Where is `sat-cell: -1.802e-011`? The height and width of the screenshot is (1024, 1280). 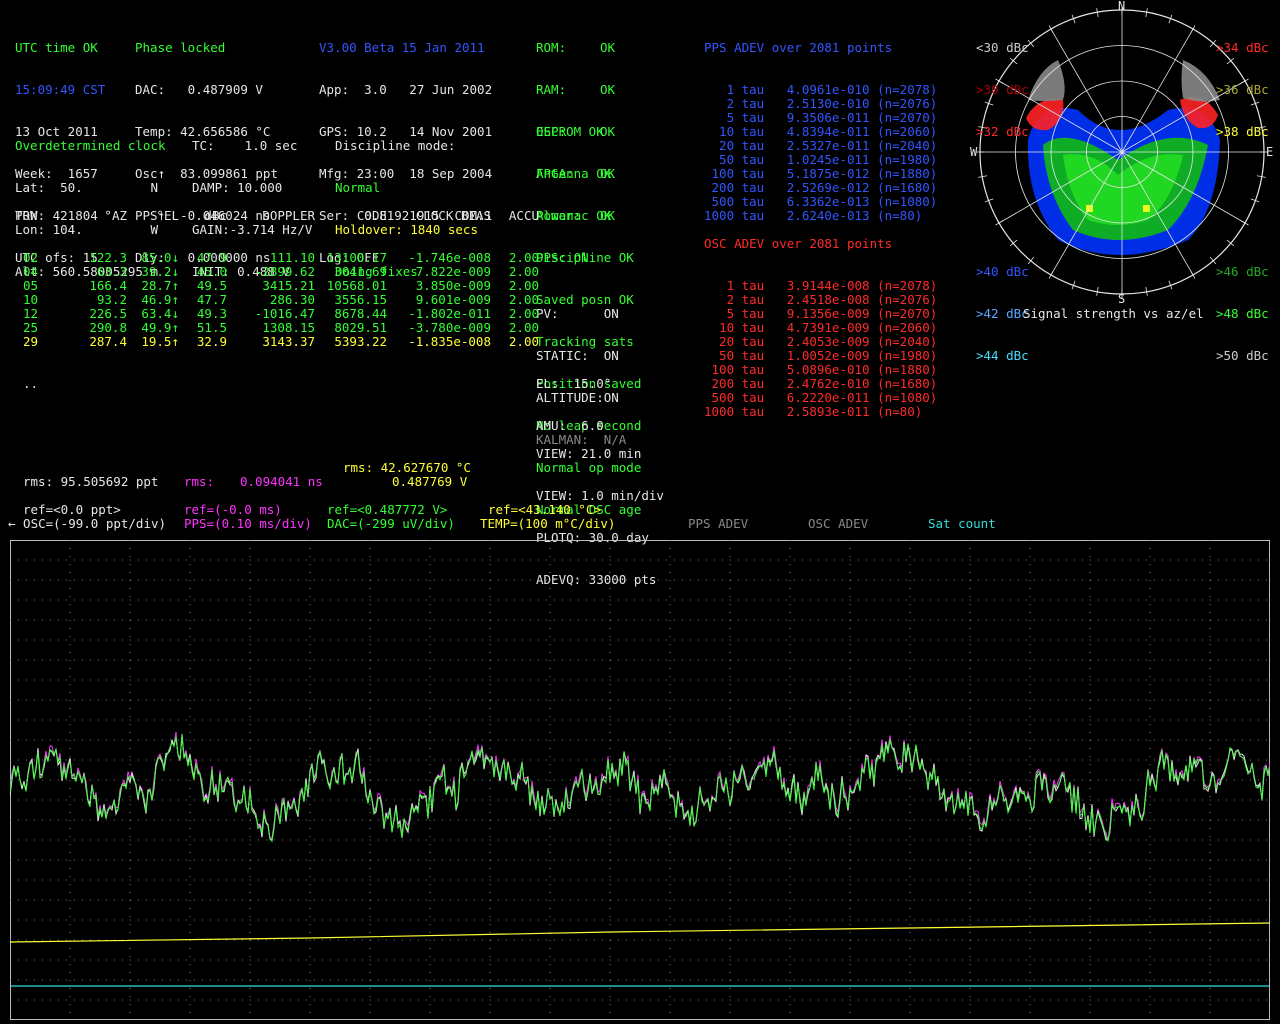 sat-cell: -1.802e-011 is located at coordinates (449, 313).